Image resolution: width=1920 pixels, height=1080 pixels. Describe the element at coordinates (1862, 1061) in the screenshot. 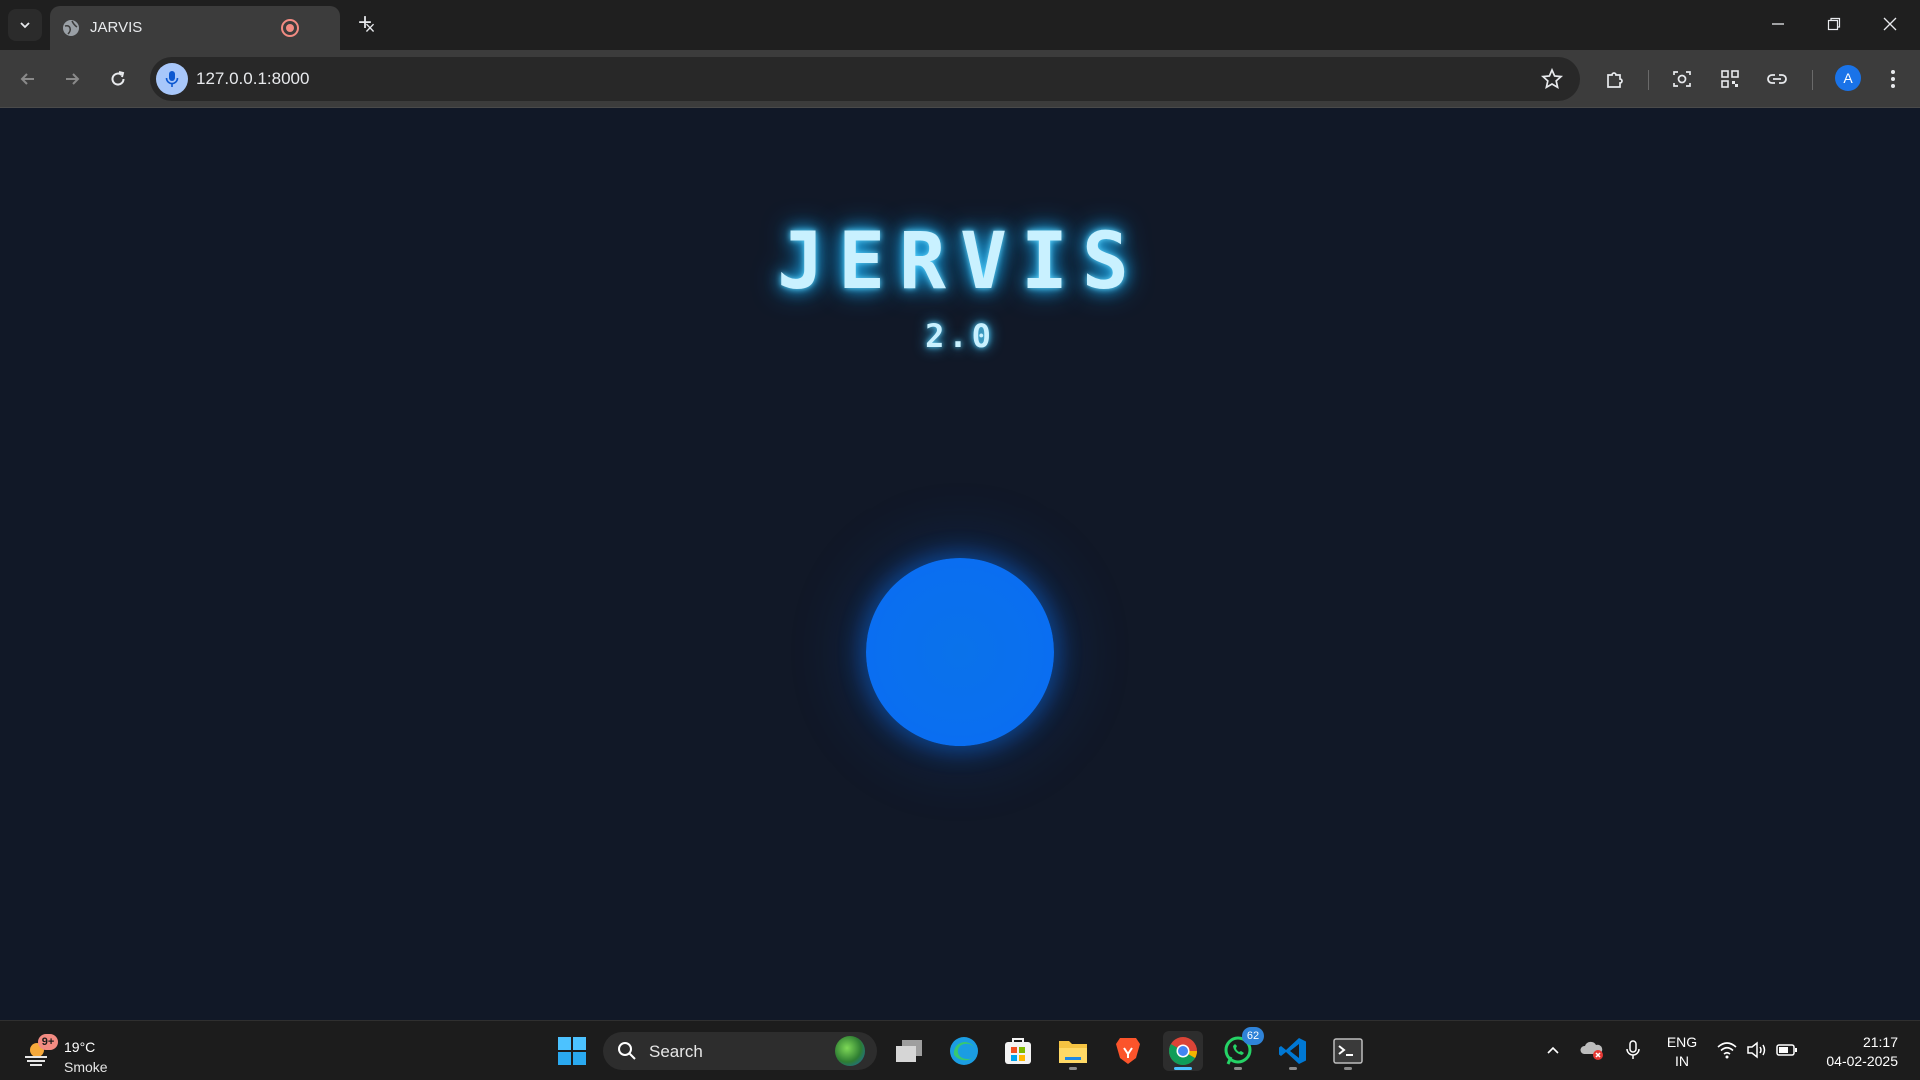

I see `clock-date: 04-02-2025` at that location.